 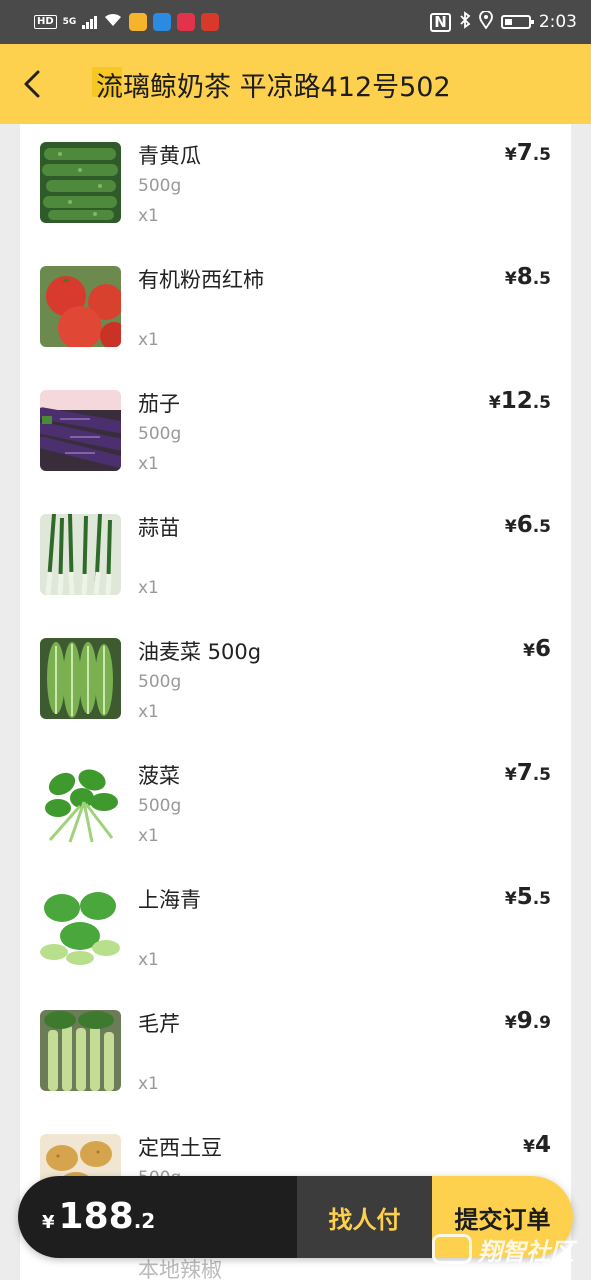 I want to click on page-title: 流 璃鲸奶茶 平凉路412号502, so click(x=271, y=84).